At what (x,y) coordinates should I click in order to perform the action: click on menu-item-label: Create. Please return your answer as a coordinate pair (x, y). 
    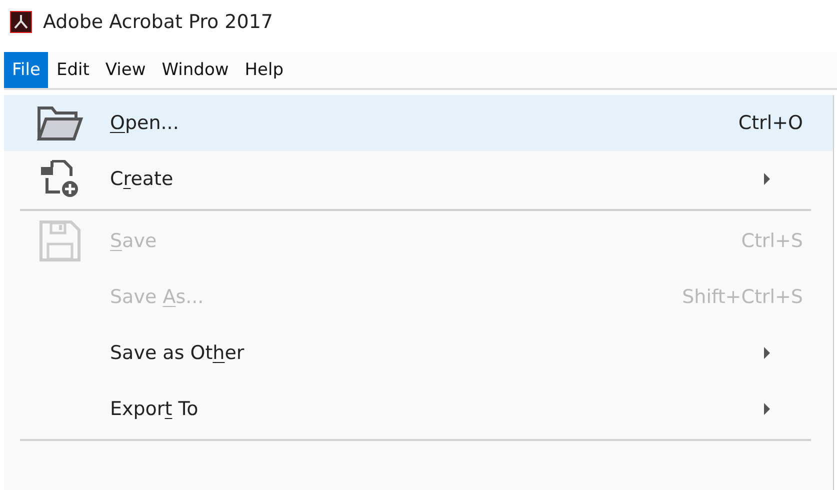
    Looking at the image, I should click on (142, 179).